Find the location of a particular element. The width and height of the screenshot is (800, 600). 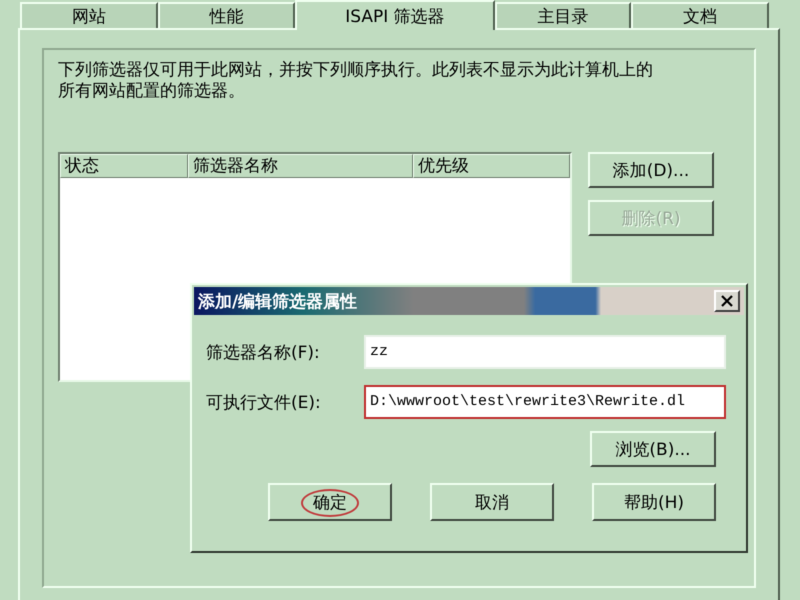

dialog-button: 取消 is located at coordinates (492, 502).